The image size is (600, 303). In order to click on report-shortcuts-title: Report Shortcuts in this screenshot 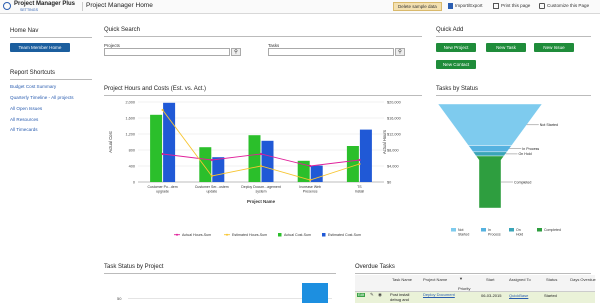, I will do `click(33, 73)`.